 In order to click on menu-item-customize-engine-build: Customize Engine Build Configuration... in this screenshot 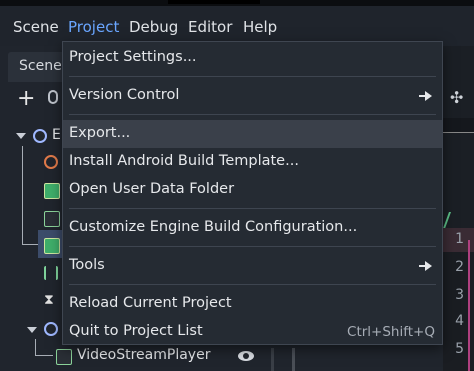, I will do `click(252, 228)`.